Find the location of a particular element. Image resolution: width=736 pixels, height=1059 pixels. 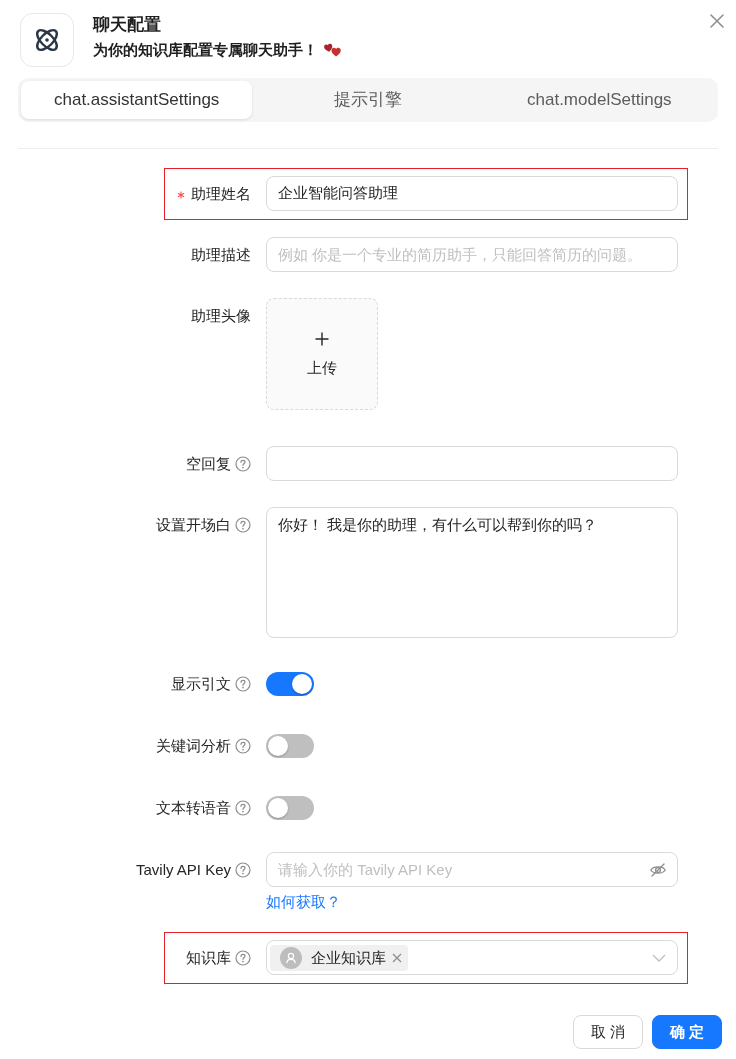

plus-icon is located at coordinates (322, 338).